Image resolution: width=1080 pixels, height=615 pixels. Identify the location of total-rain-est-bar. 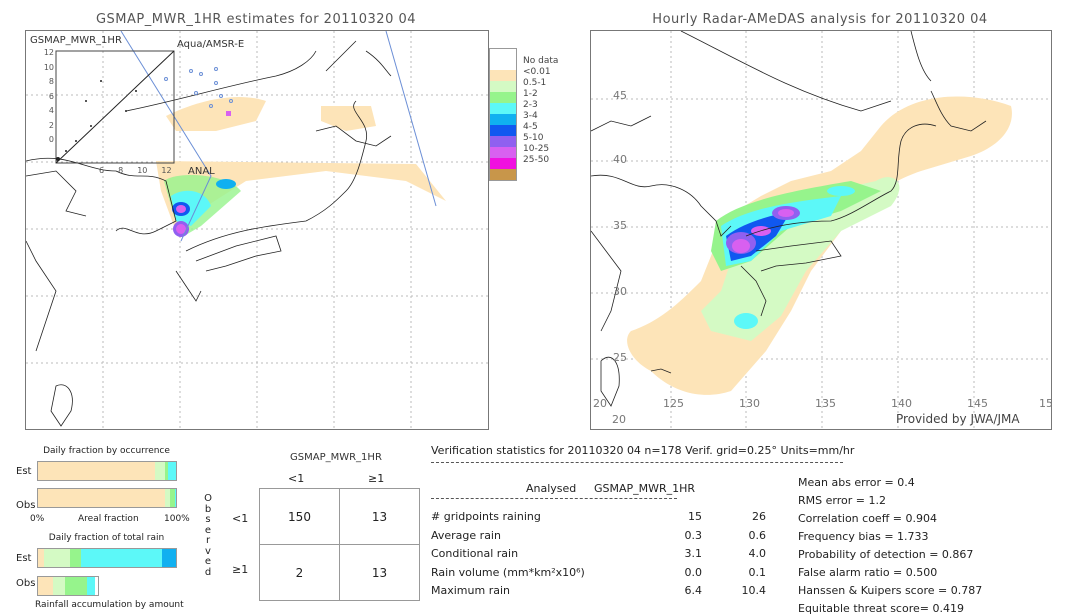
(107, 558).